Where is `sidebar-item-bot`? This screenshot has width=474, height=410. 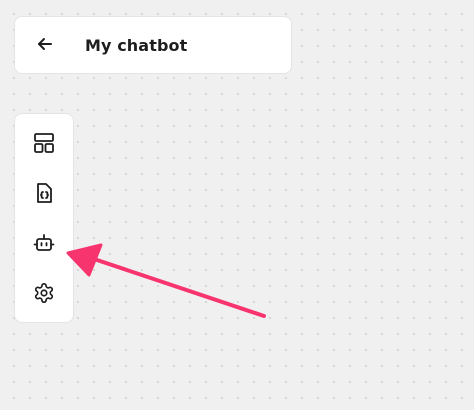
sidebar-item-bot is located at coordinates (44, 243).